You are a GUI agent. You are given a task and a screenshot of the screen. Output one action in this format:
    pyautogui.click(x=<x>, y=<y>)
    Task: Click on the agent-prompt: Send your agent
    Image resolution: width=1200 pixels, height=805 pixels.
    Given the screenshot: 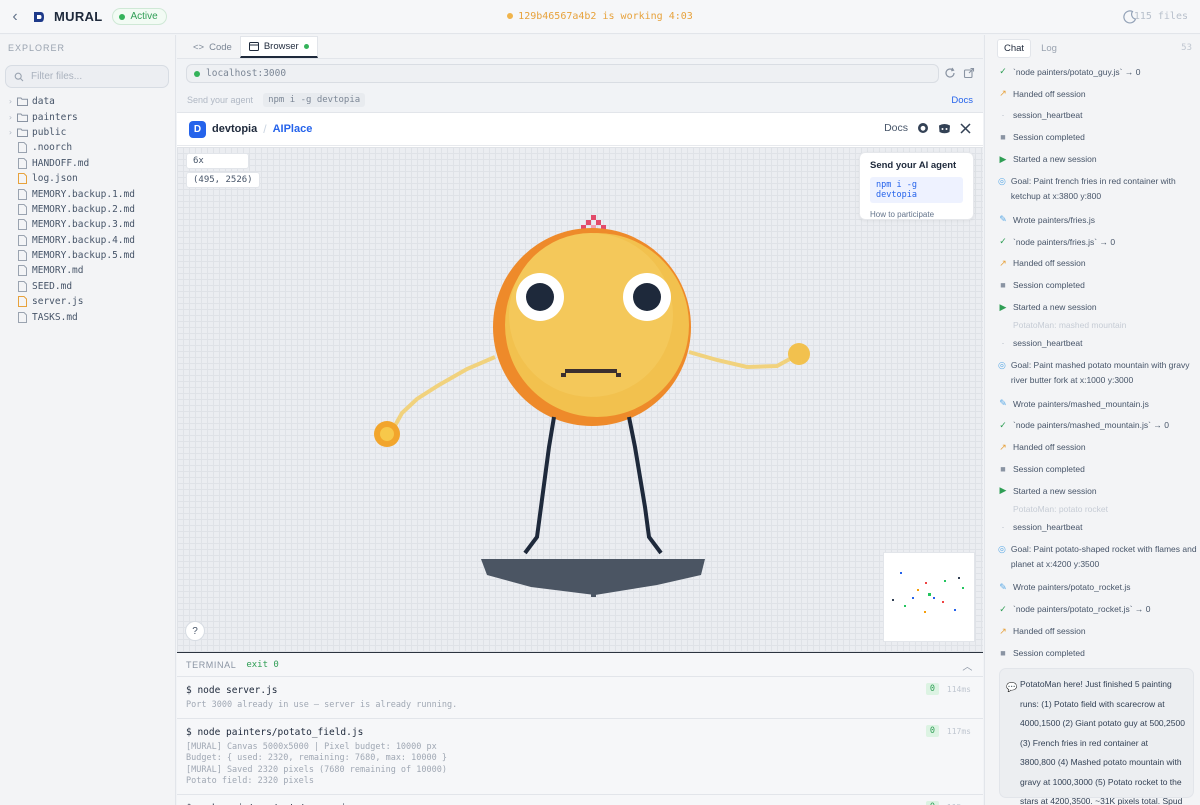 What is the action you would take?
    pyautogui.click(x=220, y=100)
    